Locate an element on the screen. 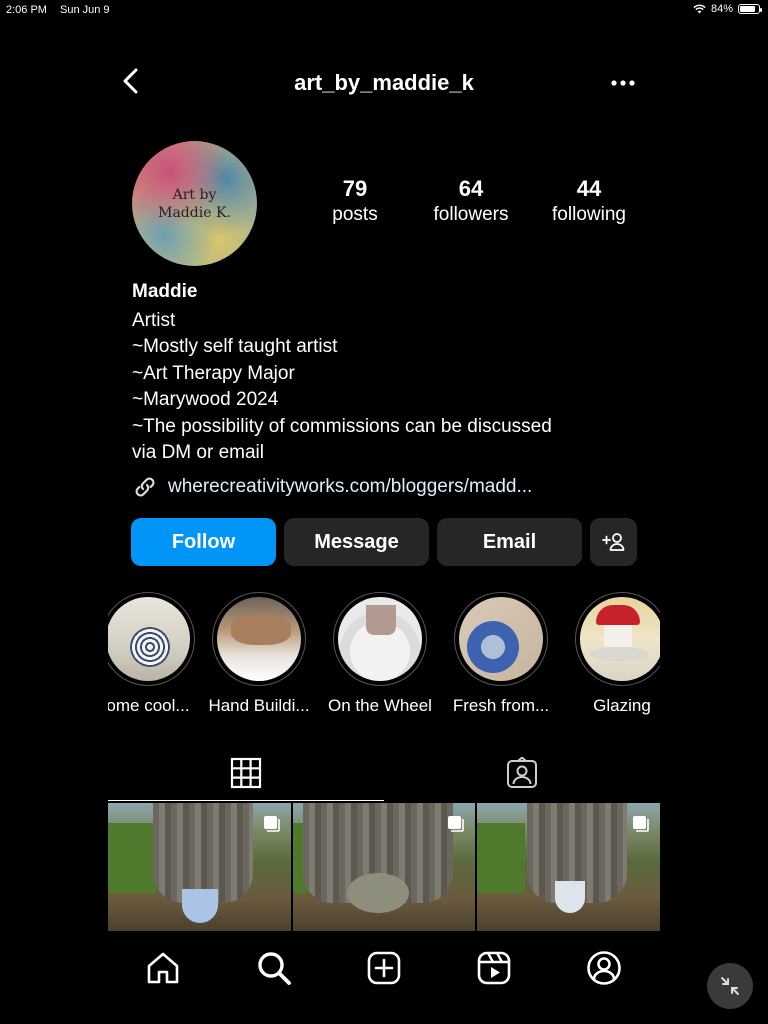 Image resolution: width=768 pixels, height=1024 pixels. nav-reels is located at coordinates (494, 968).